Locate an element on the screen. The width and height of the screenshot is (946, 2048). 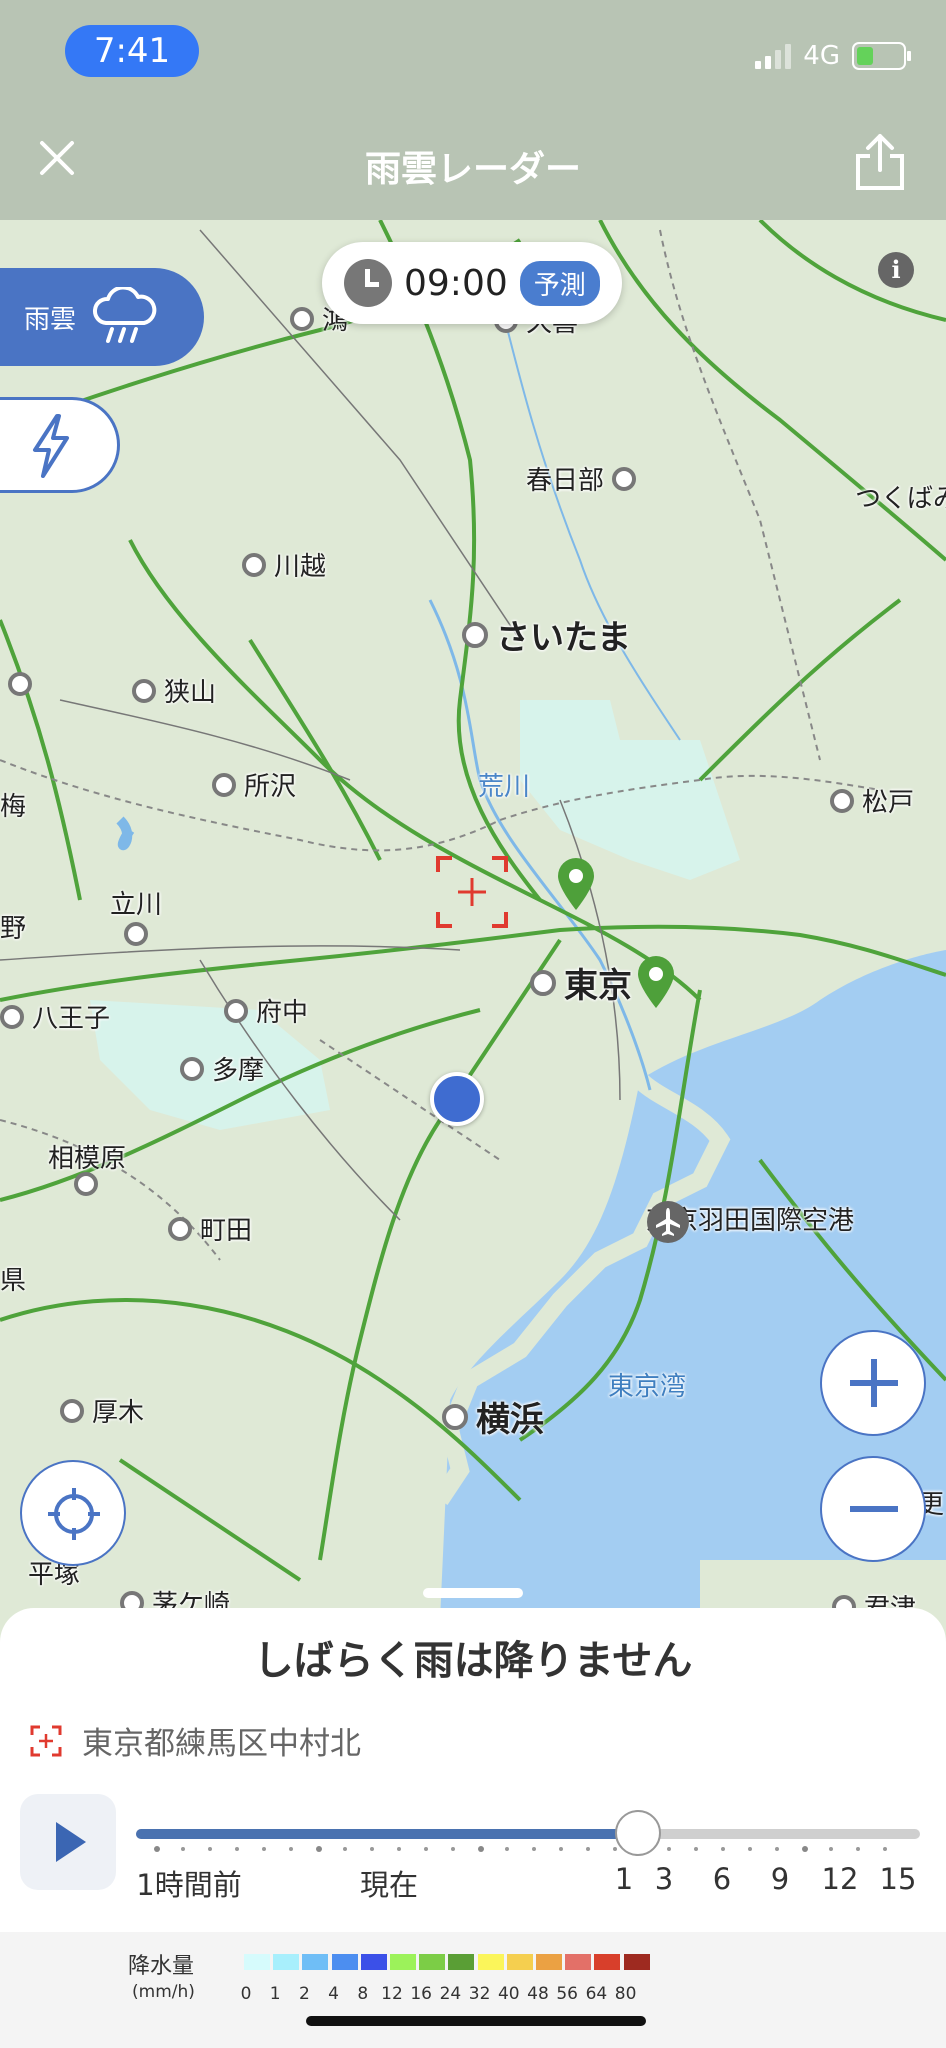
crosshair-locate-icon is located at coordinates (74, 1514).